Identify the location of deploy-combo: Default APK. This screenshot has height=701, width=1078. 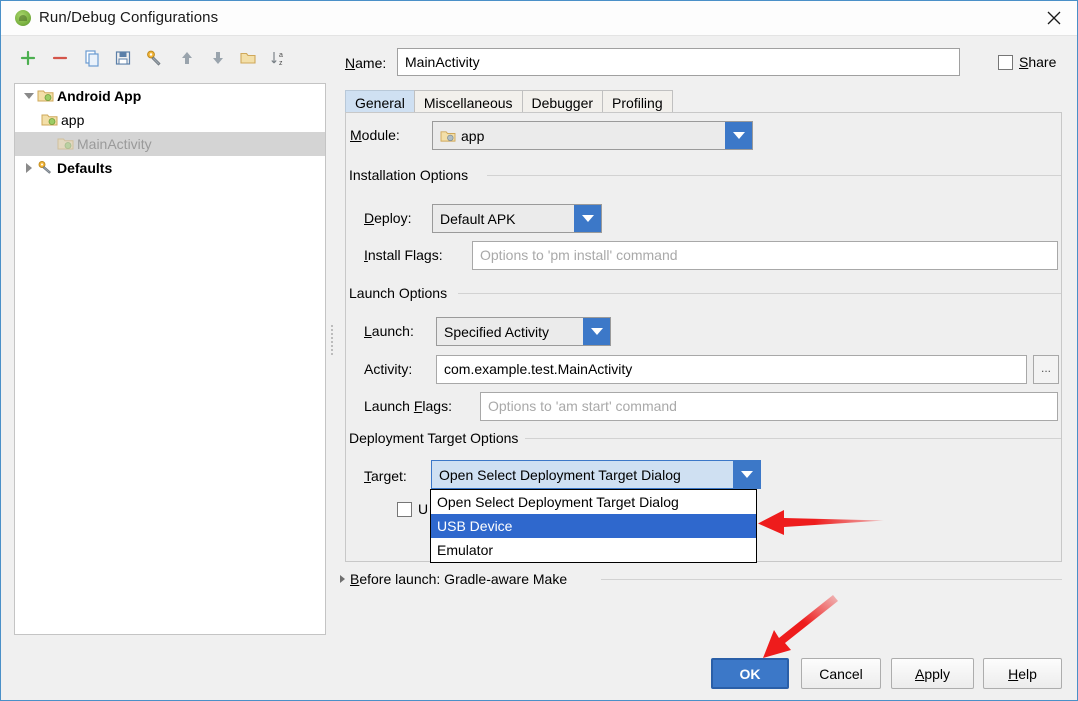
(517, 218).